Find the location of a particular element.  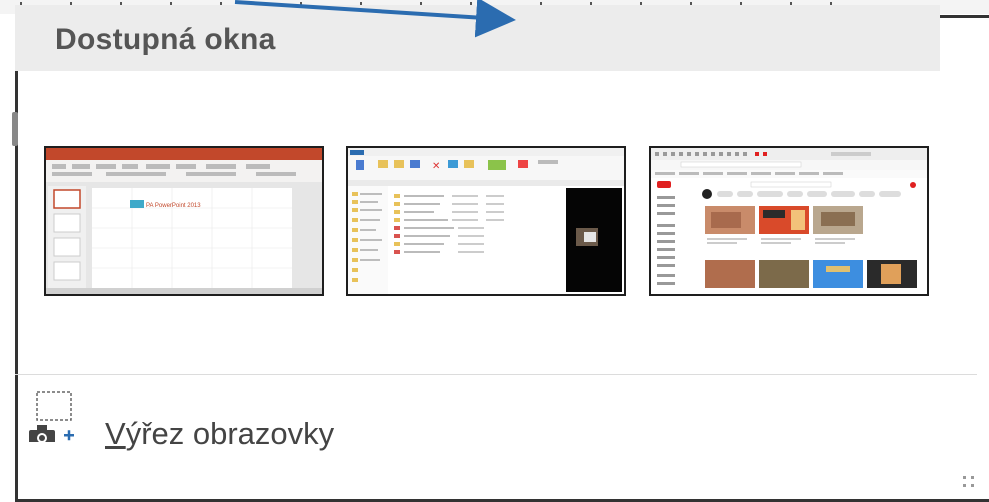

screen-clipping-label-text: ýřez obrazovky is located at coordinates (230, 433).